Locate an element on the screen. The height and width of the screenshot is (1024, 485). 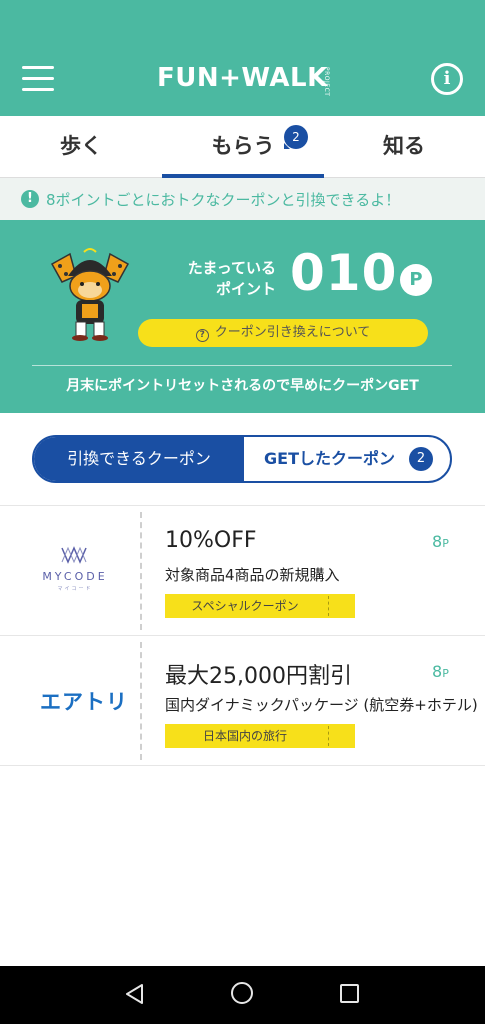
coupon-title: 10%OFF is located at coordinates (211, 540).